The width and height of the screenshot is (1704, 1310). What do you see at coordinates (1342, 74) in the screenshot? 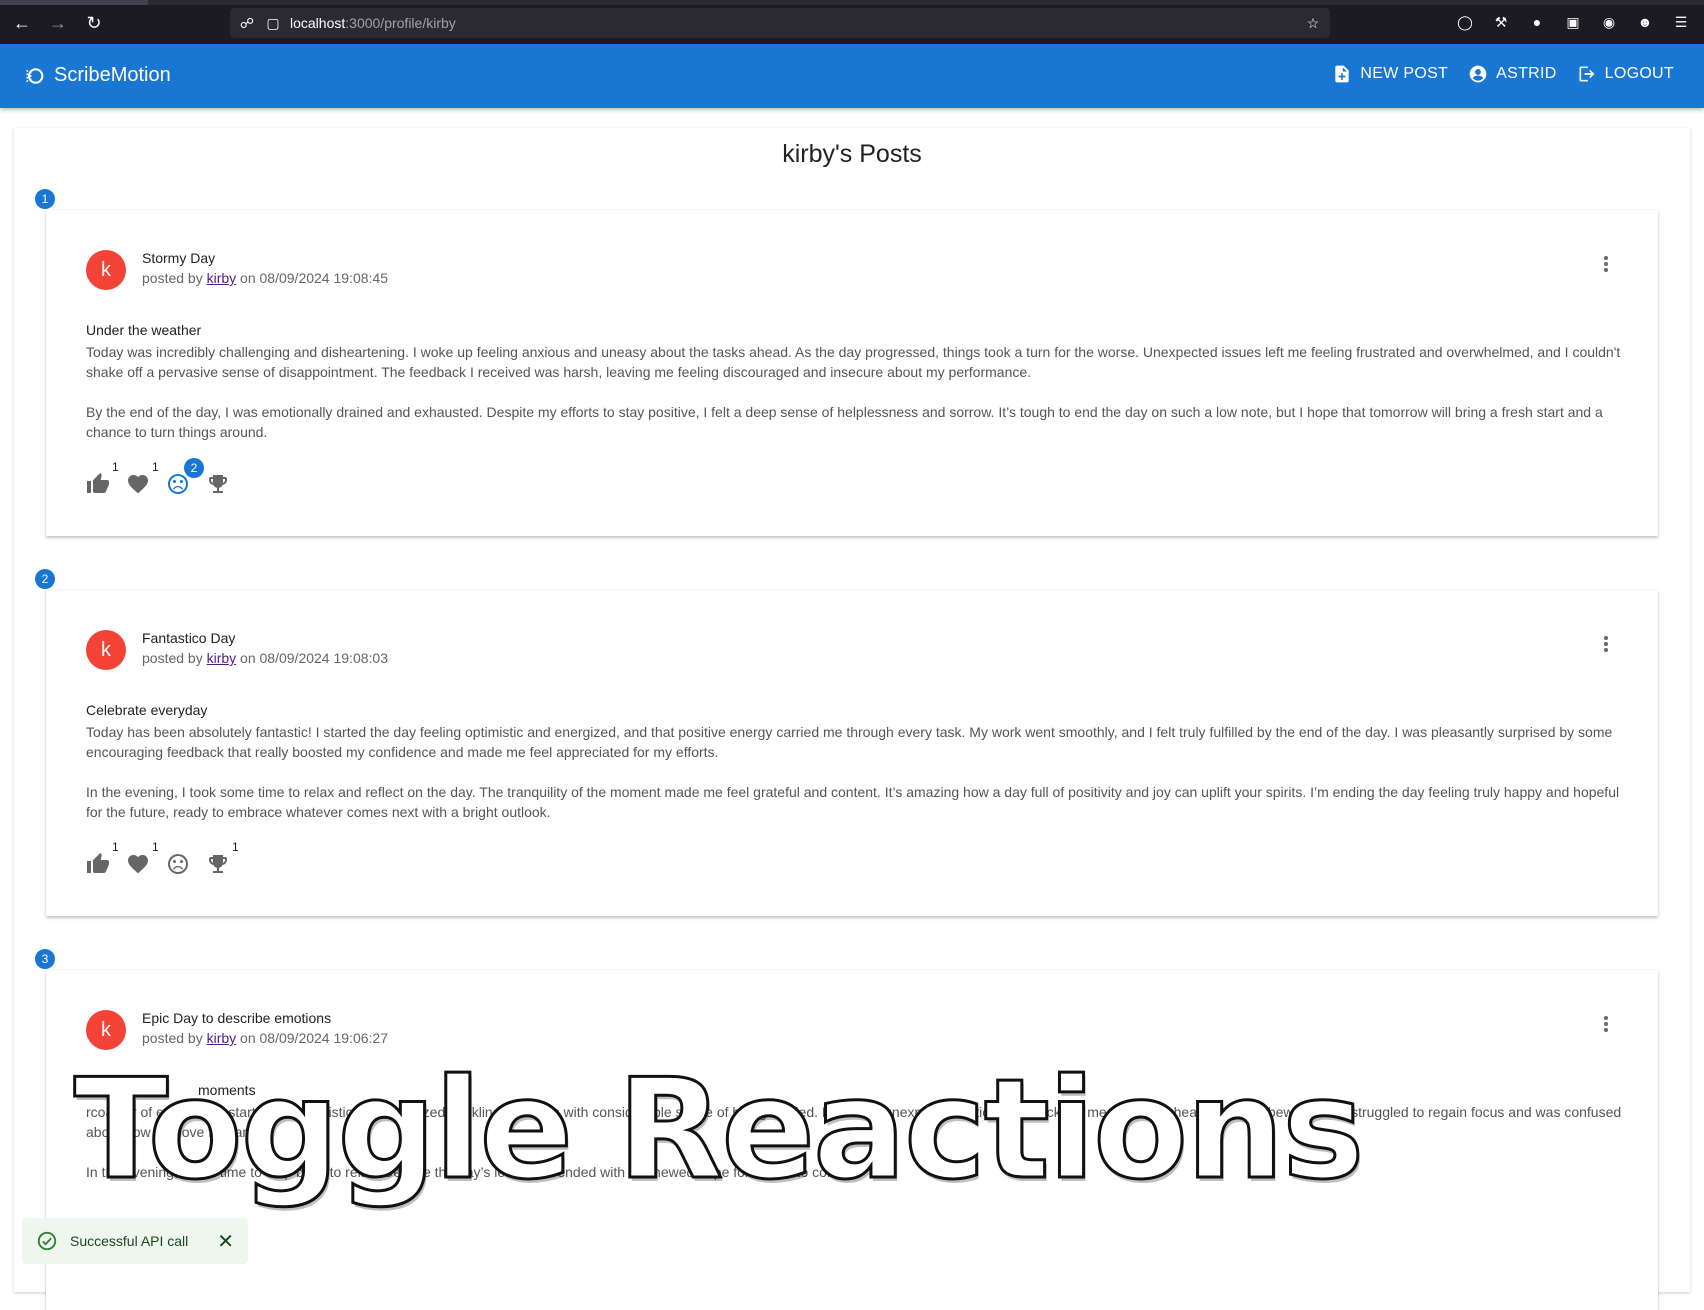
I see `post-add-icon` at bounding box center [1342, 74].